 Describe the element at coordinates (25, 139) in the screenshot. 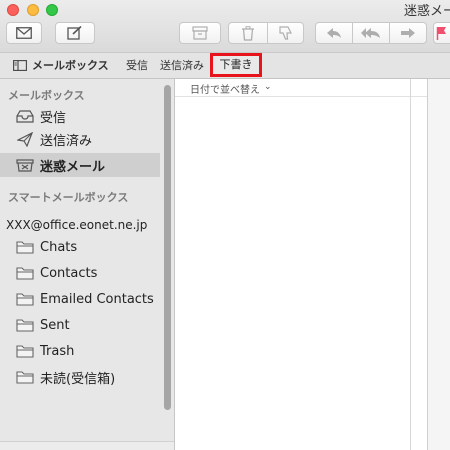

I see `paper-plane-icon` at that location.